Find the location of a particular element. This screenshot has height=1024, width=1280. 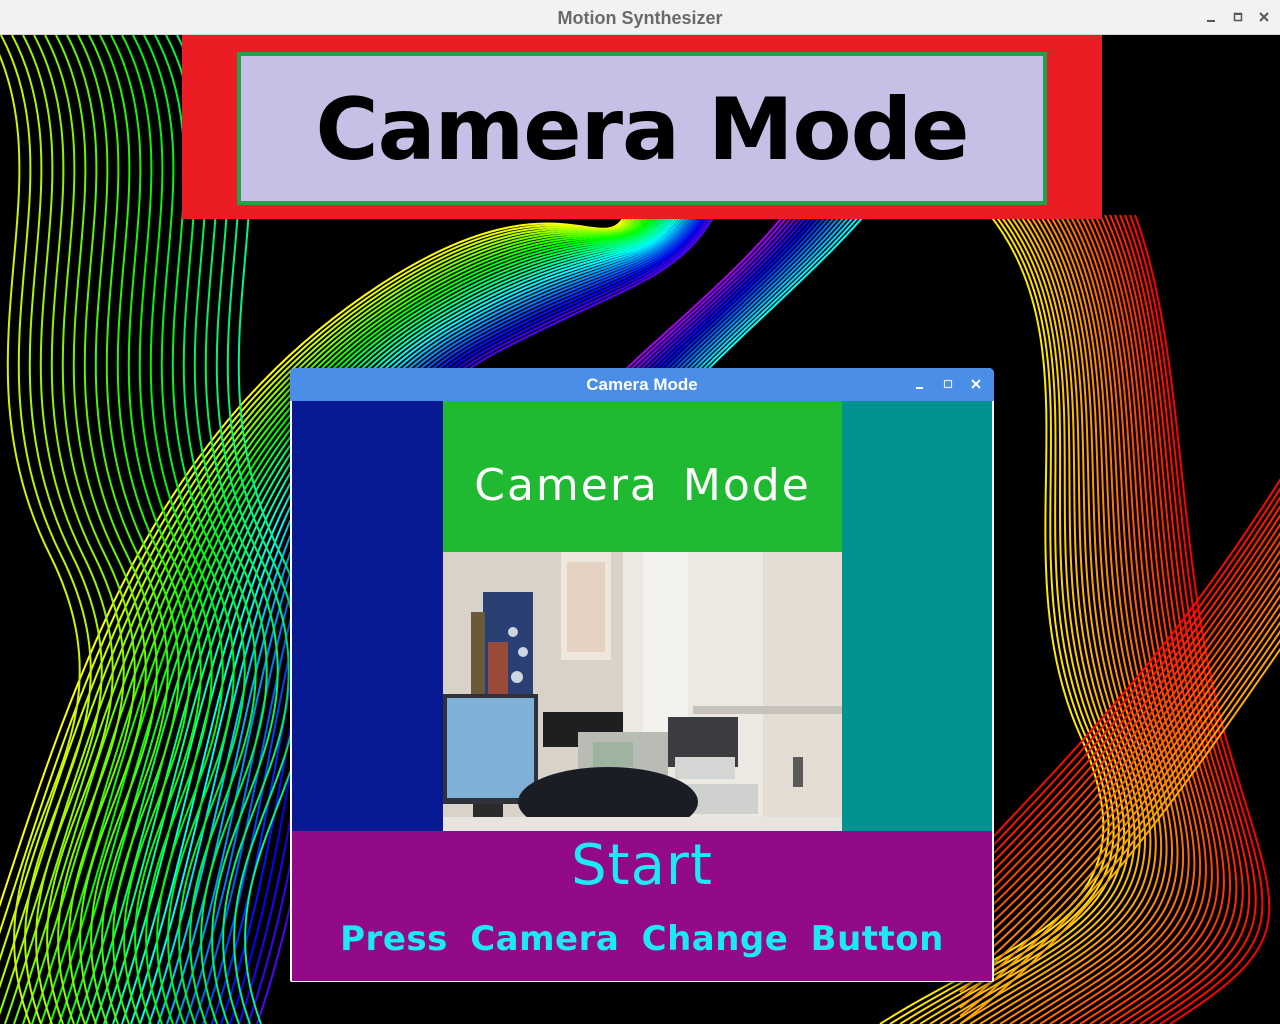

main-window-title: Motion Synthesizer is located at coordinates (640, 18).